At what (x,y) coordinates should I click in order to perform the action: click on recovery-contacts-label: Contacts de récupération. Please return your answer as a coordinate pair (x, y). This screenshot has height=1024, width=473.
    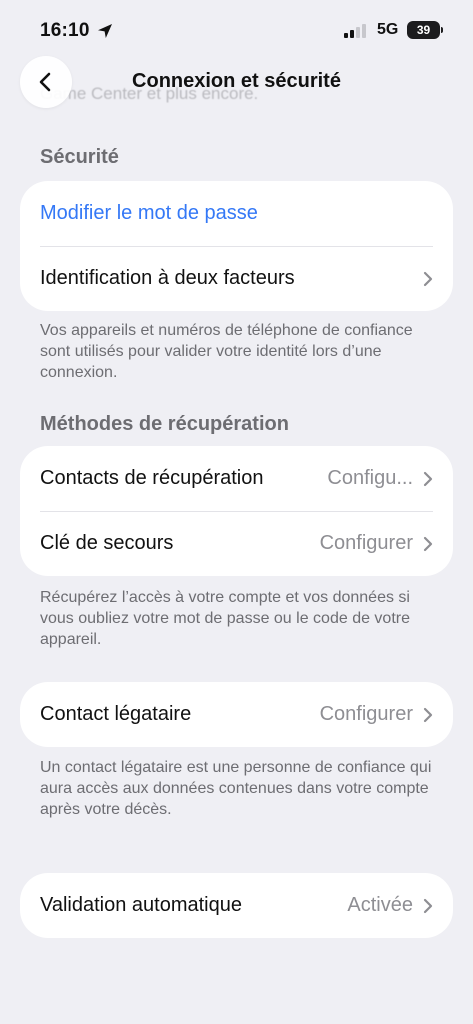
    Looking at the image, I should click on (152, 478).